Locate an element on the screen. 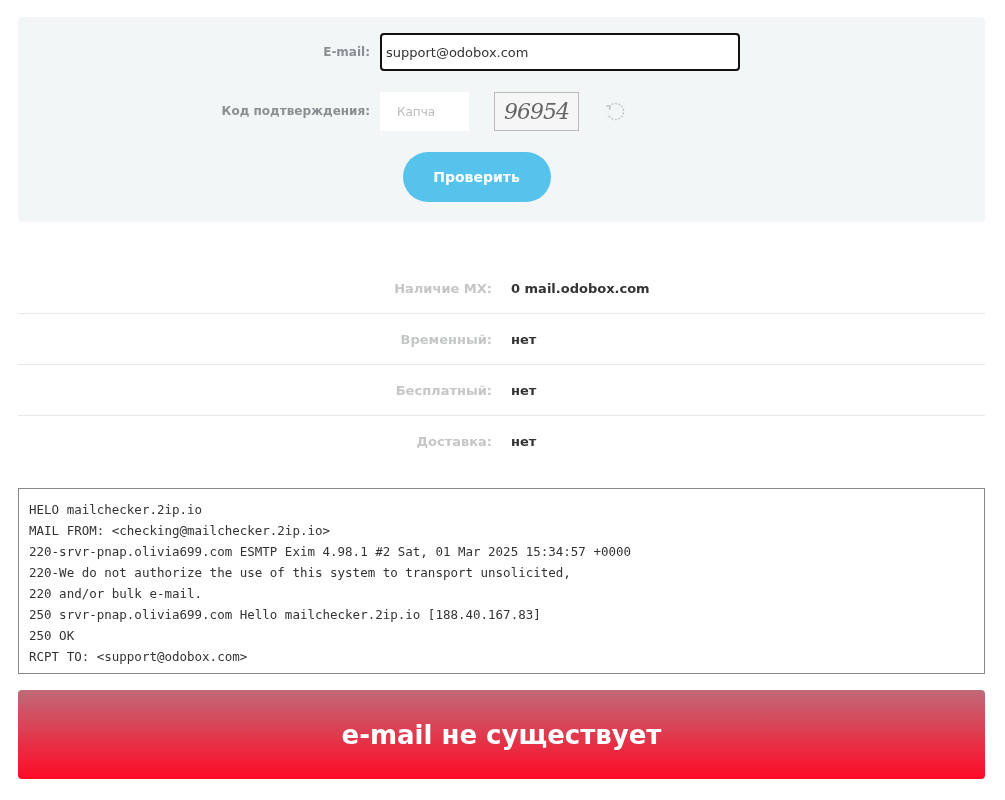 The height and width of the screenshot is (800, 1005). log-line: 220-We do not authorize the use of this system to transport unsolicited, is located at coordinates (300, 573).